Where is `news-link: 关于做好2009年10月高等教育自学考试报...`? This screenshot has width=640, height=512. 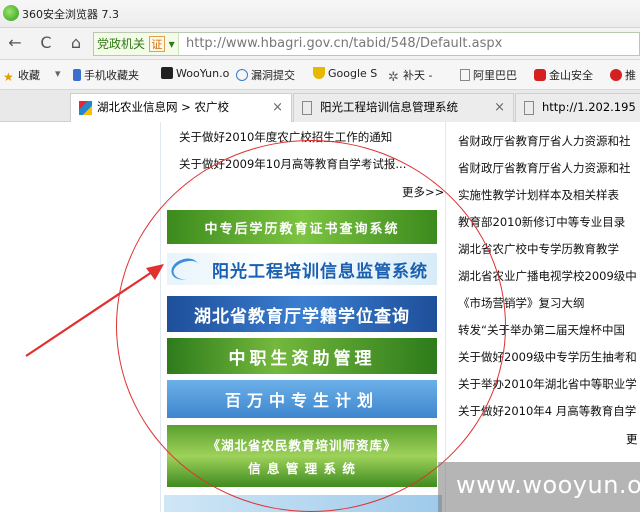 news-link: 关于做好2009年10月高等教育自学考试报... is located at coordinates (292, 164).